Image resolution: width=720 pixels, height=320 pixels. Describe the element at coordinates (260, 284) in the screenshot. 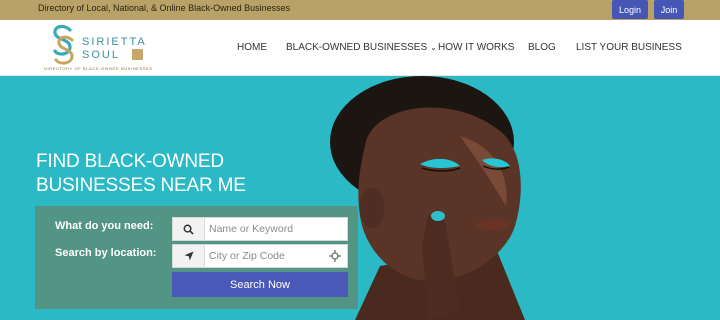

I see `search-now-button: Search Now` at that location.